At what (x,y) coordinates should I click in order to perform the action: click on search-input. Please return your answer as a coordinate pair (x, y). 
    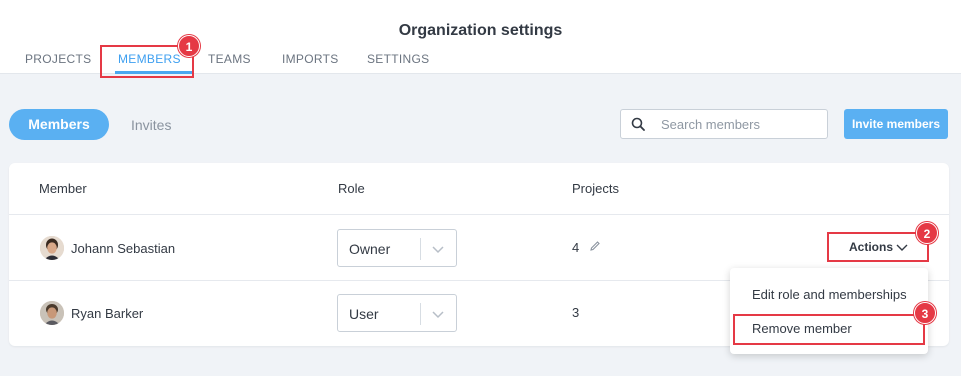
    Looking at the image, I should click on (741, 124).